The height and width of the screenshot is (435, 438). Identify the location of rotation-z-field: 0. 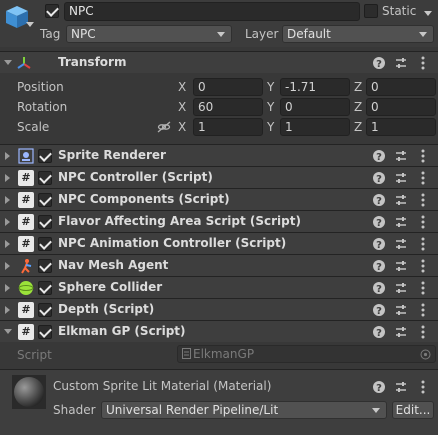
(401, 107).